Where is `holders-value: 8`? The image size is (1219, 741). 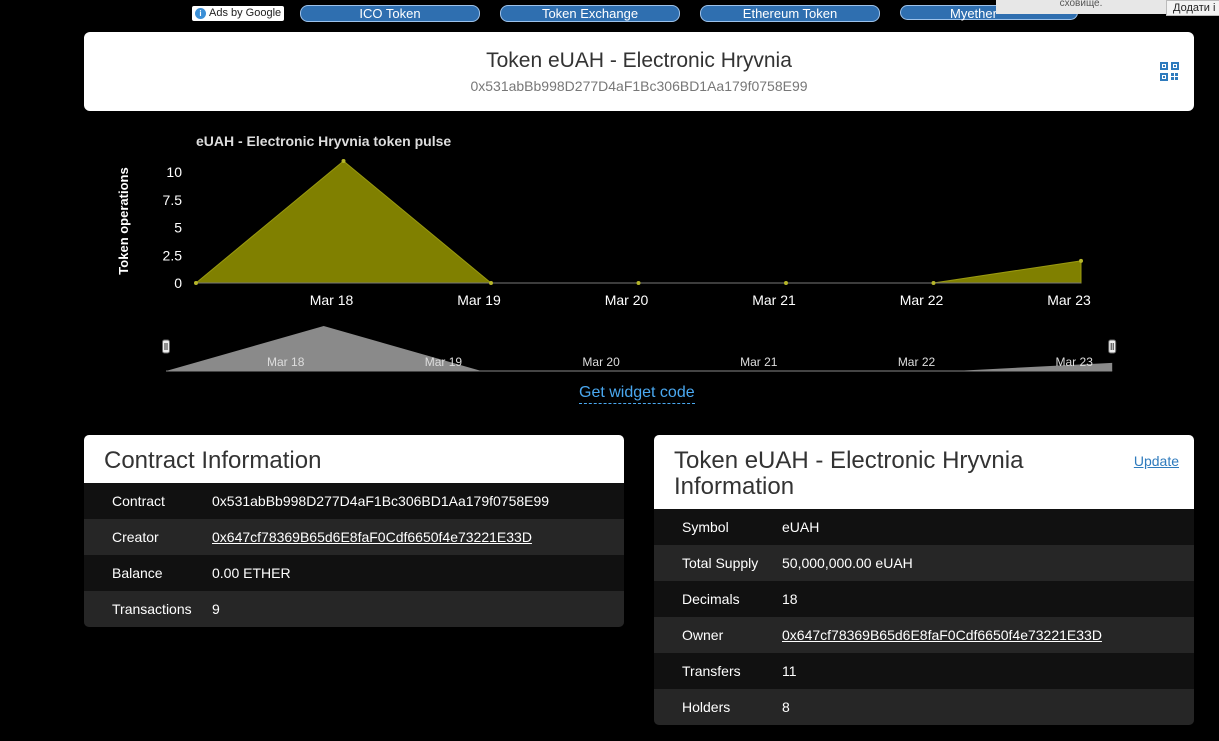
holders-value: 8 is located at coordinates (988, 707).